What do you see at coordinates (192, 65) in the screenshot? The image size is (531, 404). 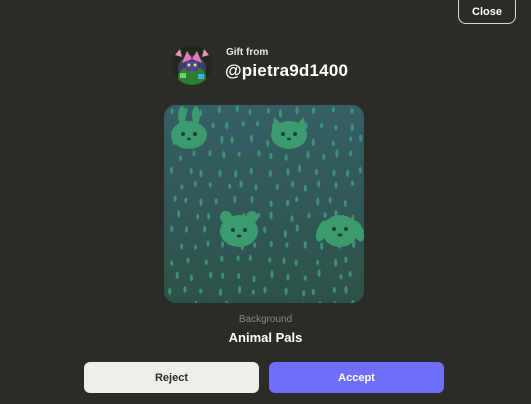 I see `avatar` at bounding box center [192, 65].